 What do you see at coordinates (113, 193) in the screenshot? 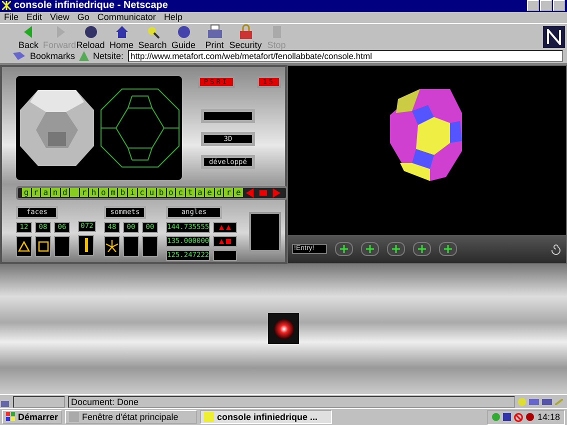
I see `letter-tile: m` at bounding box center [113, 193].